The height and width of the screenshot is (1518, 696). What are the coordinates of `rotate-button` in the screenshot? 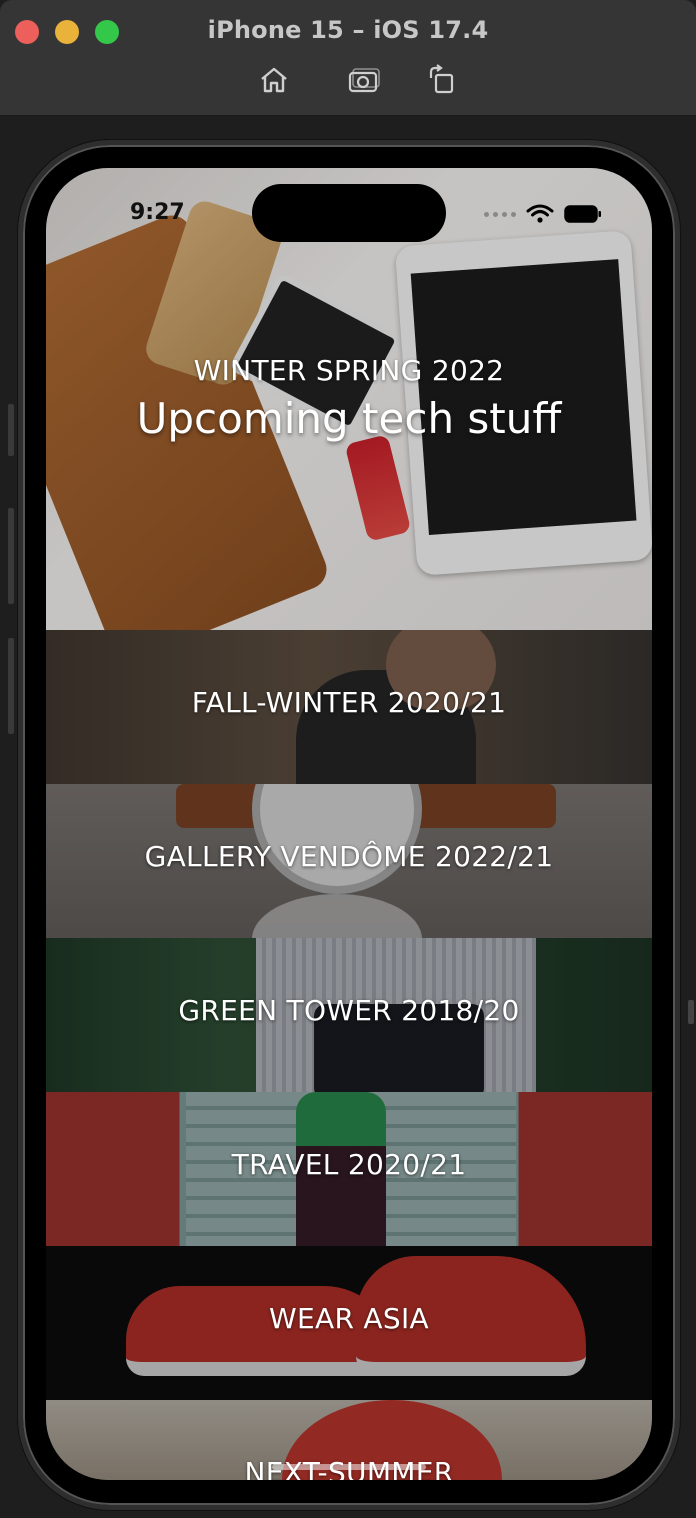 It's located at (442, 80).